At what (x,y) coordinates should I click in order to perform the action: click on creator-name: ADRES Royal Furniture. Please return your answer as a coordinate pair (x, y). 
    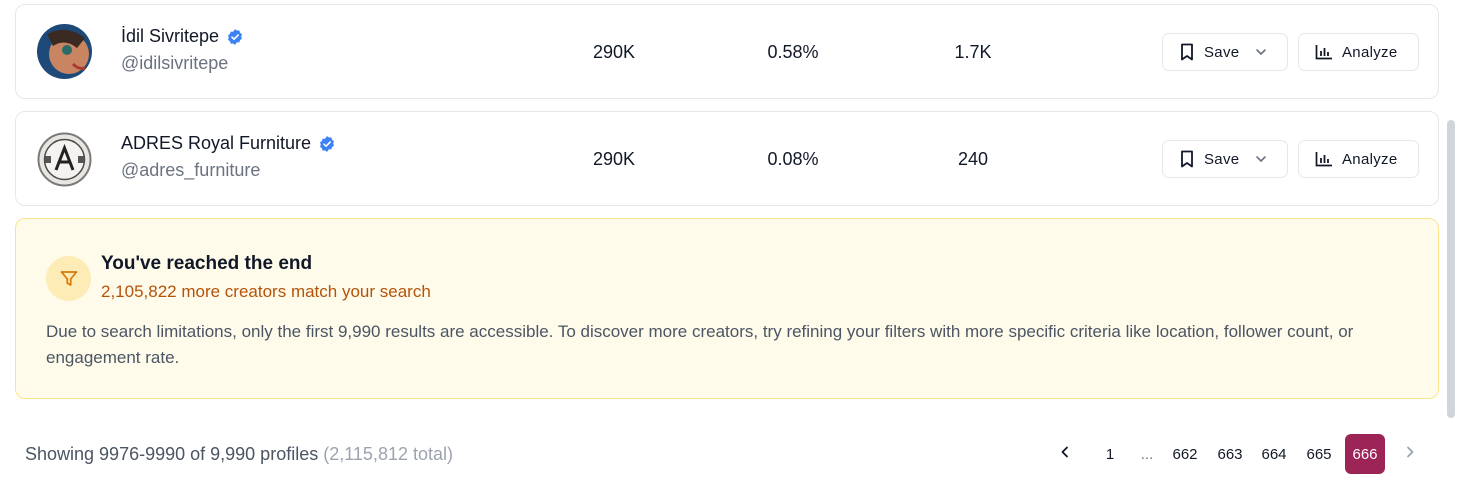
    Looking at the image, I should click on (216, 143).